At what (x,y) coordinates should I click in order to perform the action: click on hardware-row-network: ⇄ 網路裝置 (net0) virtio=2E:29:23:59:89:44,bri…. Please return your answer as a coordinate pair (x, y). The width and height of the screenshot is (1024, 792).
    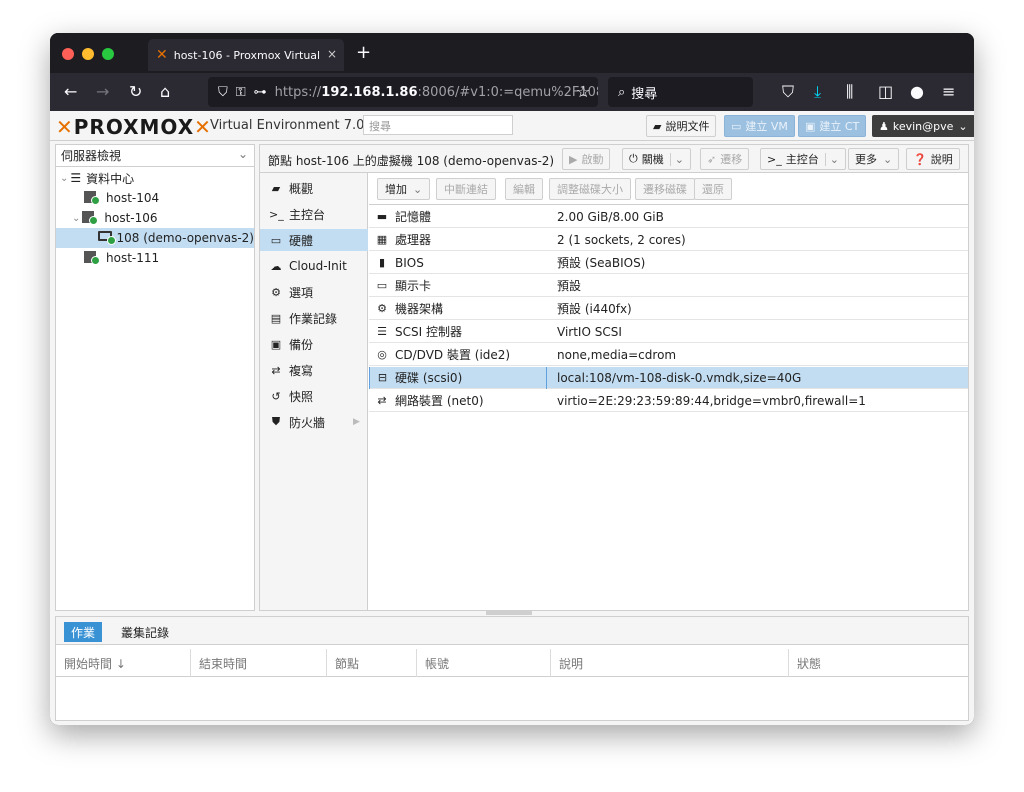
    Looking at the image, I should click on (668, 401).